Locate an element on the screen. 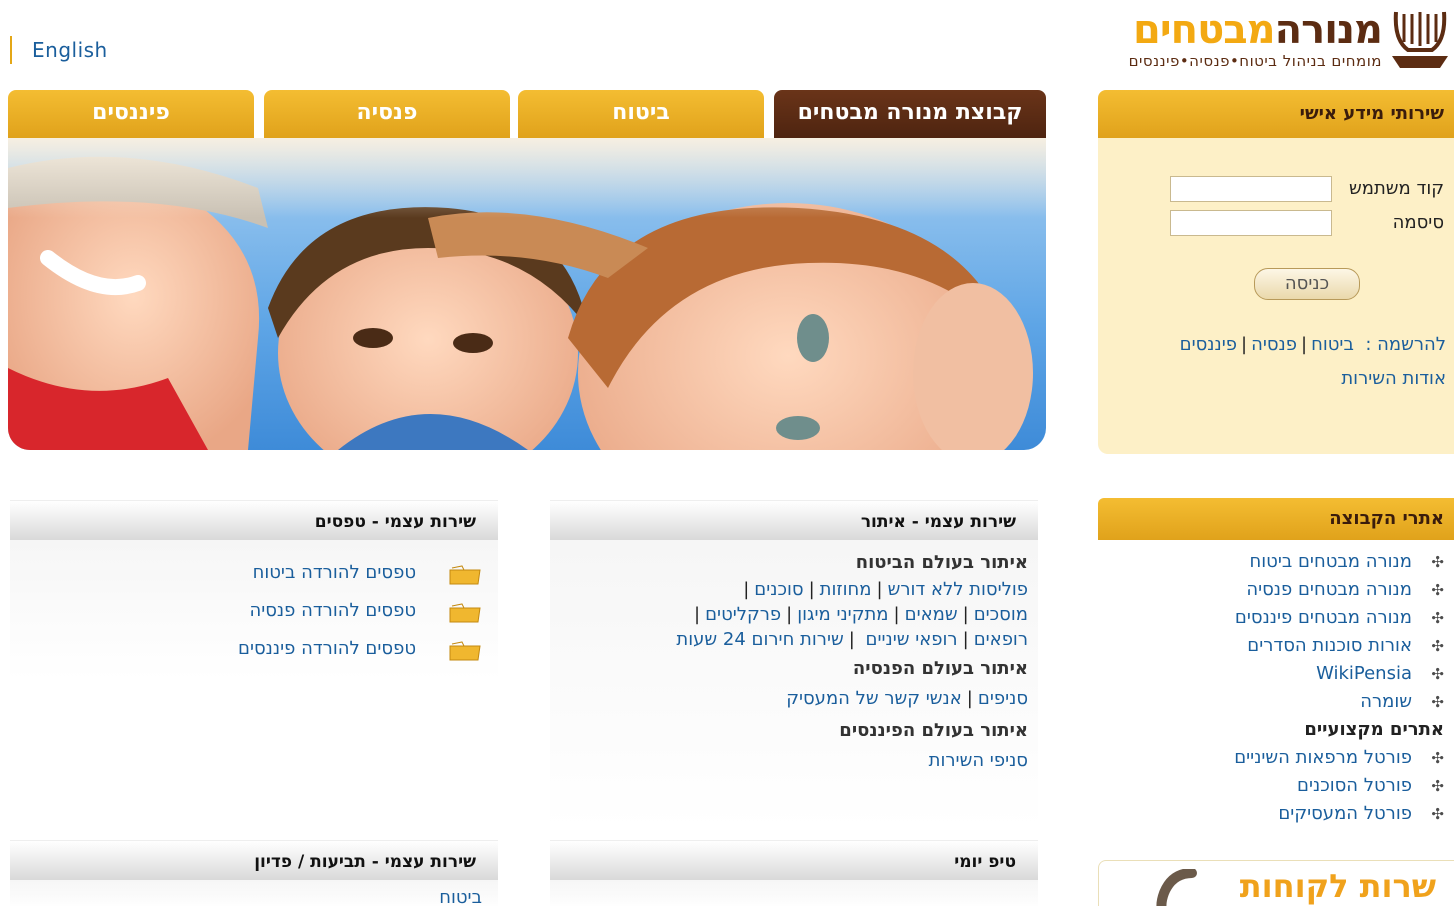 The height and width of the screenshot is (906, 1454). forms-download-link: טפסים להורדה פנסיה is located at coordinates (254, 611).